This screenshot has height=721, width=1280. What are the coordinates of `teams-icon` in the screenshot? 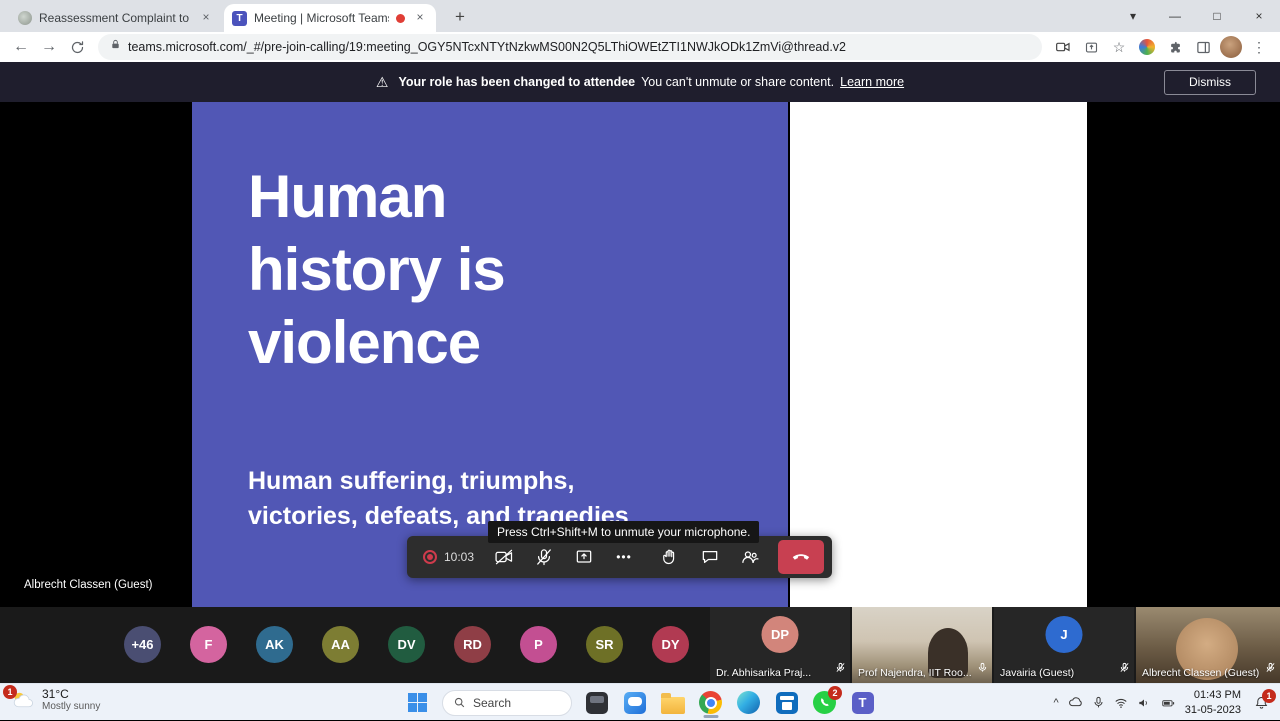 It's located at (862, 702).